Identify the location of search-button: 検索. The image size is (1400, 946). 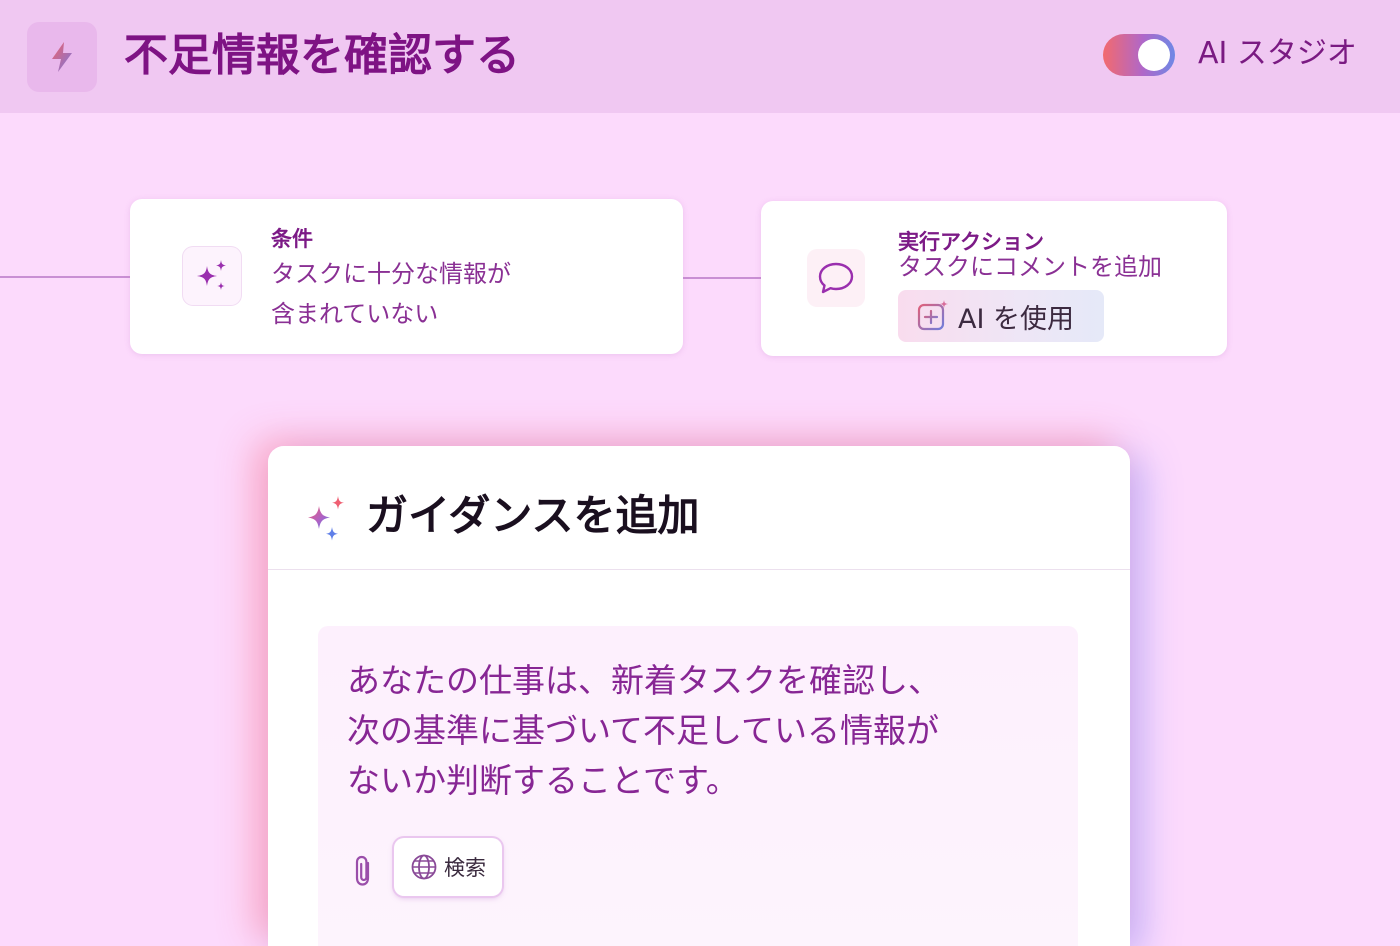
(448, 867).